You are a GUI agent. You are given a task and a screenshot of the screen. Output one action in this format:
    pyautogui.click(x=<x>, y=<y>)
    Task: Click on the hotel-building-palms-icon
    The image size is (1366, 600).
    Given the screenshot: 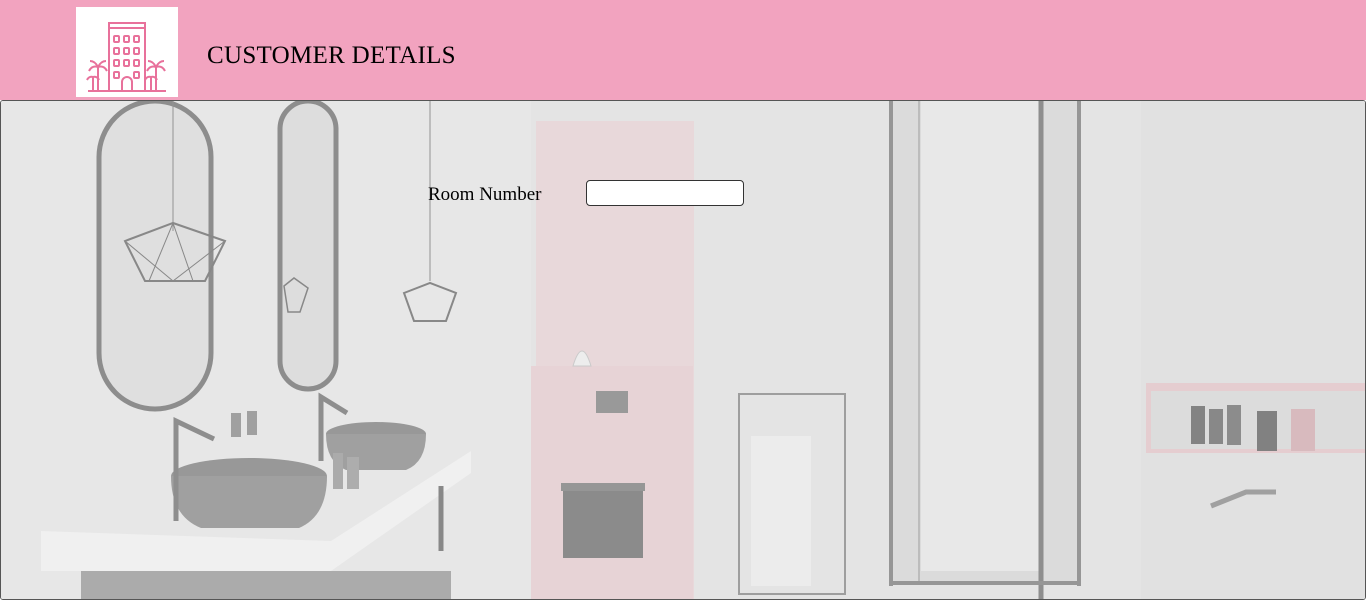 What is the action you would take?
    pyautogui.click(x=126, y=57)
    